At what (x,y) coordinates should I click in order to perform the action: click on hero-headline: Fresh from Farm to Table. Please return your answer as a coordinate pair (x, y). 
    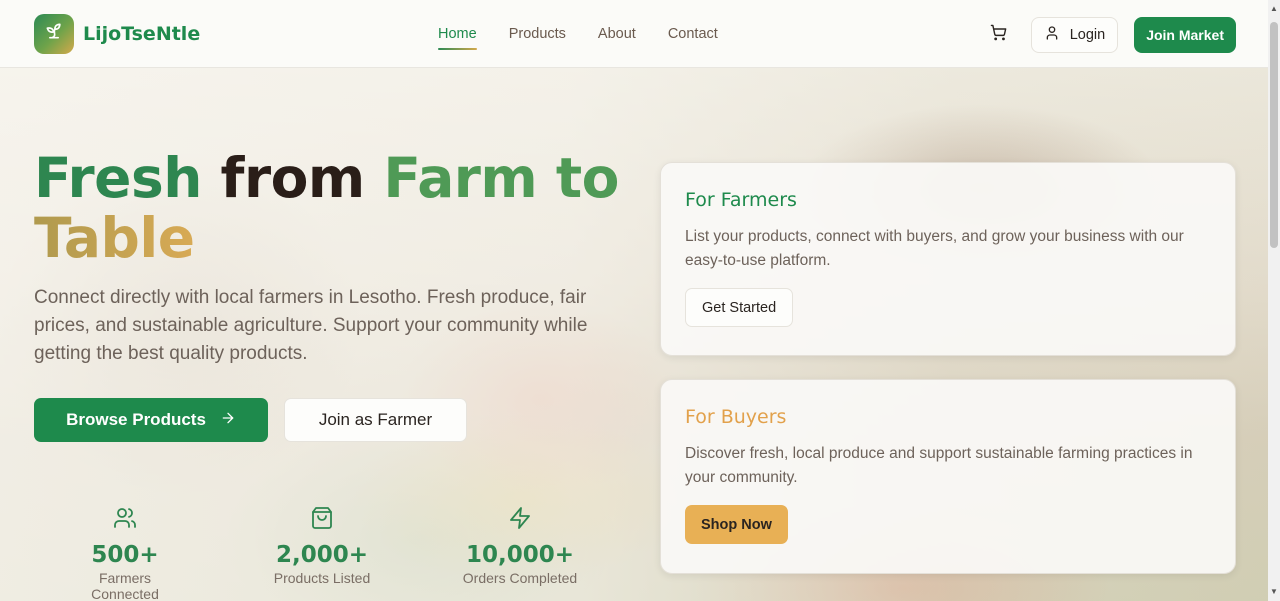
    Looking at the image, I should click on (326, 208).